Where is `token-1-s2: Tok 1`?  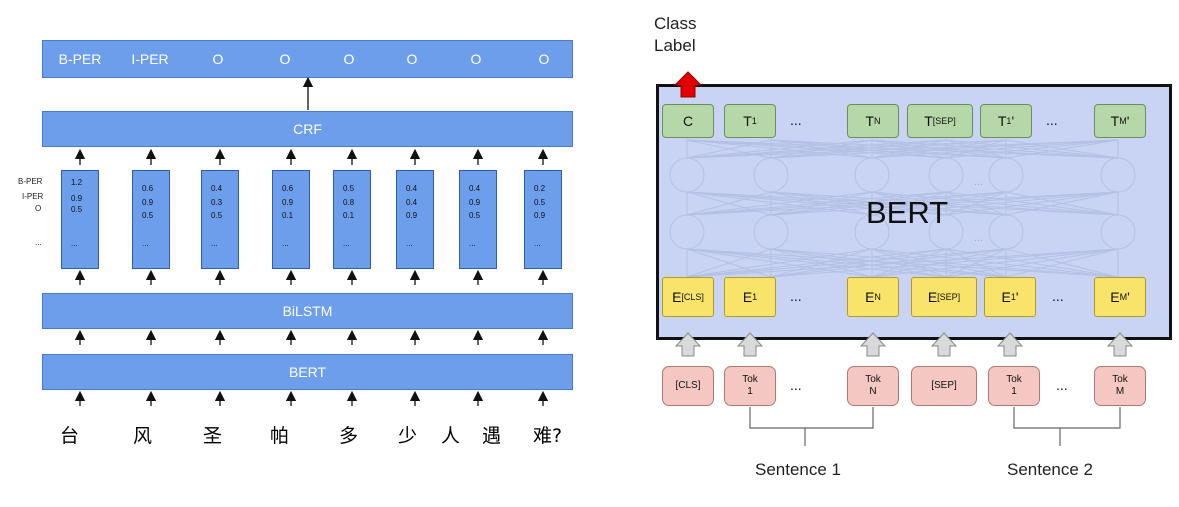 token-1-s2: Tok 1 is located at coordinates (1014, 386).